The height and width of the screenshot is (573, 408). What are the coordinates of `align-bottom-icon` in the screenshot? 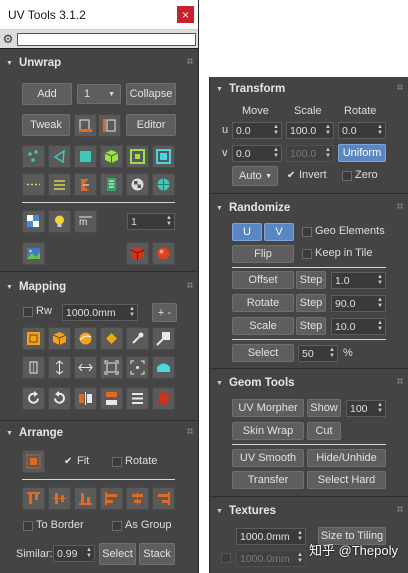 It's located at (85, 498).